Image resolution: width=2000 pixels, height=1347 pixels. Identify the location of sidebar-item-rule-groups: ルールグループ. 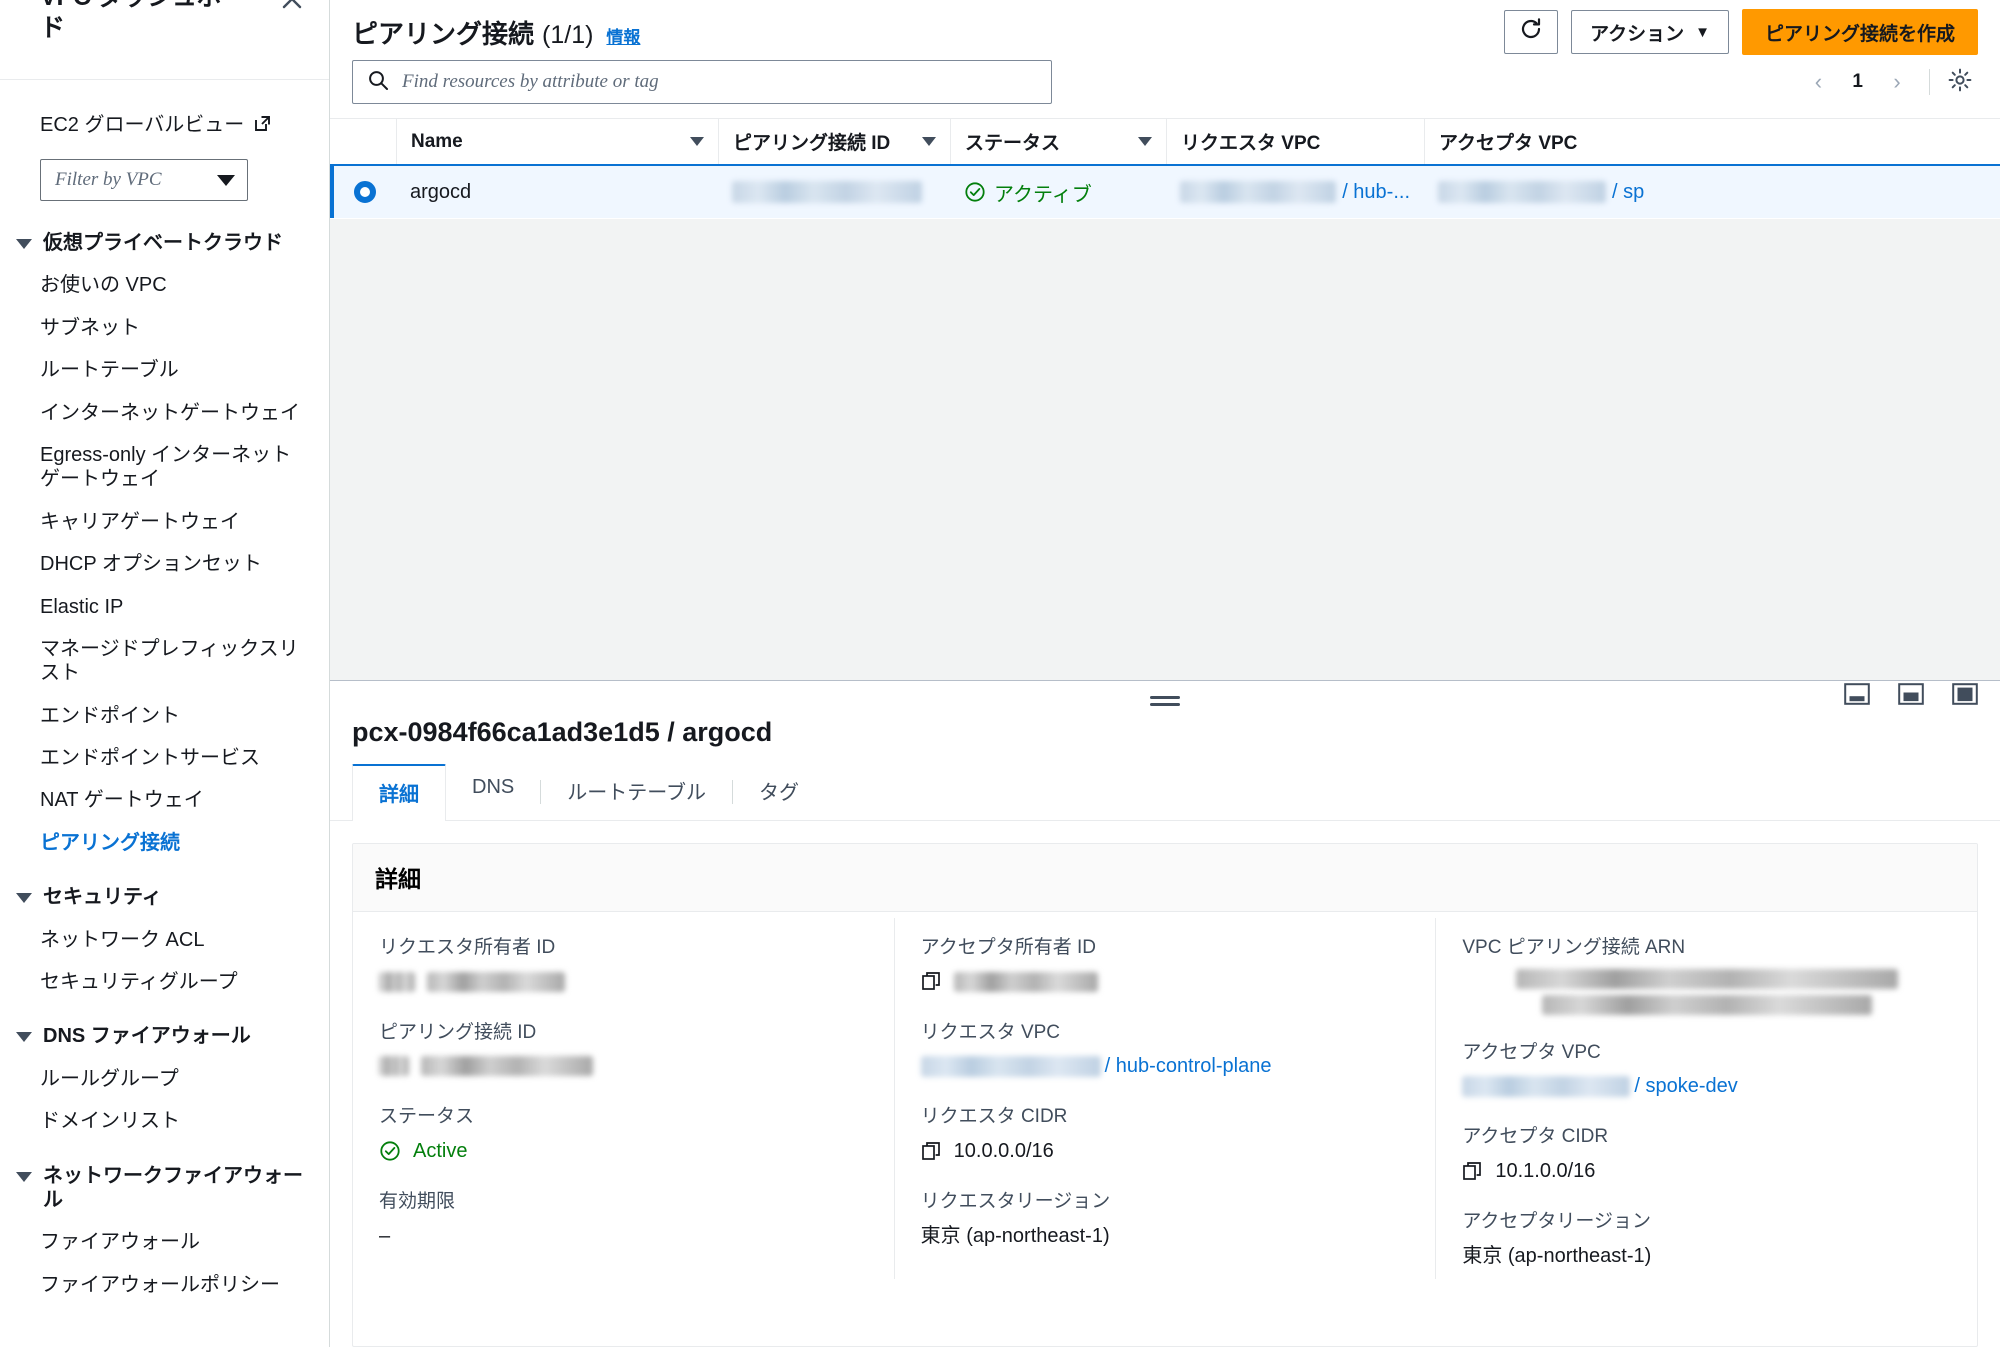
(164, 1079).